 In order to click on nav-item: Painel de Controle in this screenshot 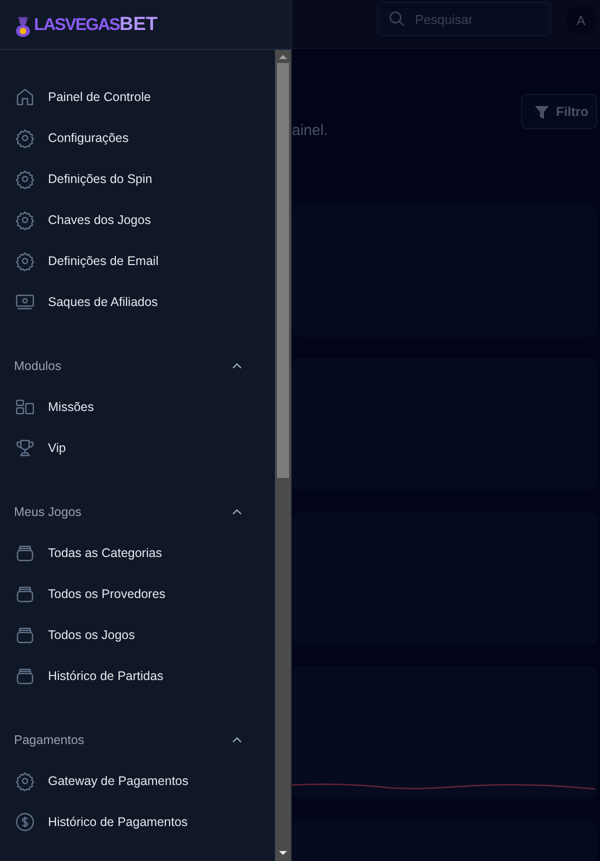, I will do `click(137, 96)`.